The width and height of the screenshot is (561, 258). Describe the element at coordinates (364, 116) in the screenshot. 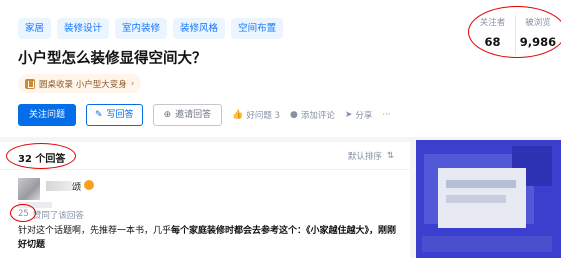

I see `share-label: 分享` at that location.